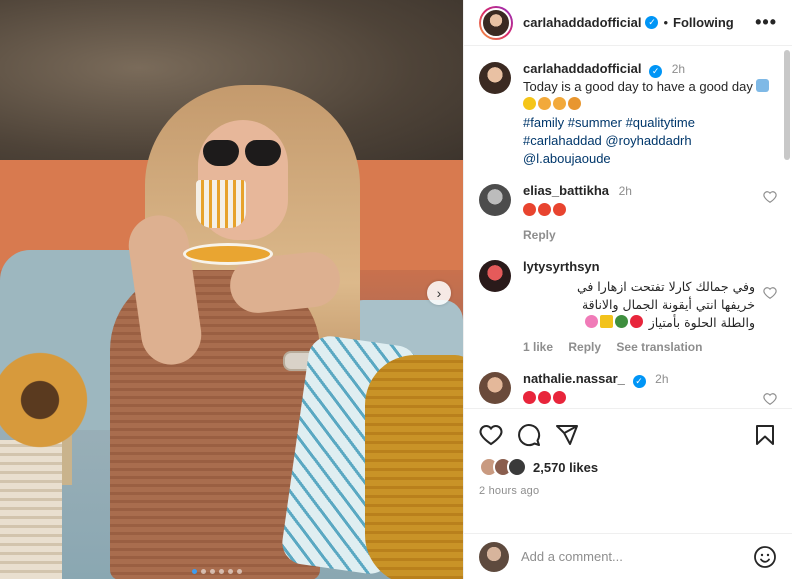 The image size is (792, 579). Describe the element at coordinates (766, 22) in the screenshot. I see `more-options-icon: •••` at that location.